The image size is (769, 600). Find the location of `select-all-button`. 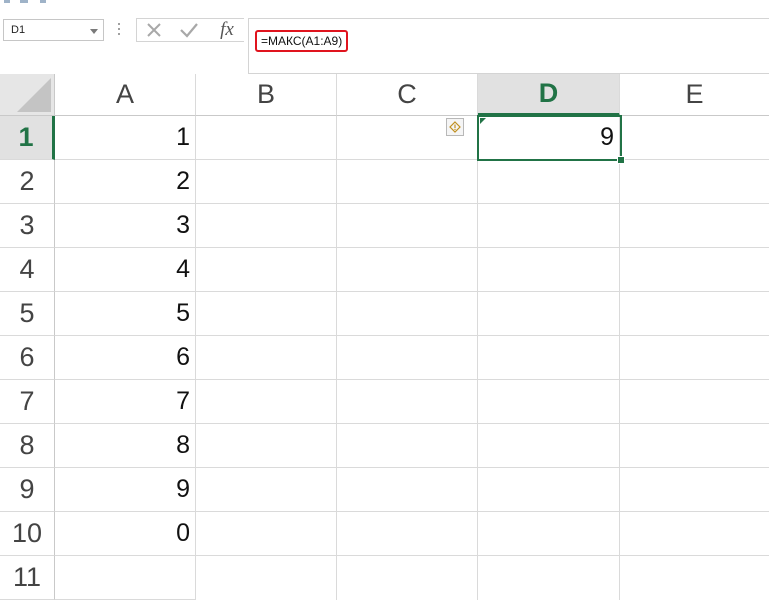

select-all-button is located at coordinates (27, 95).